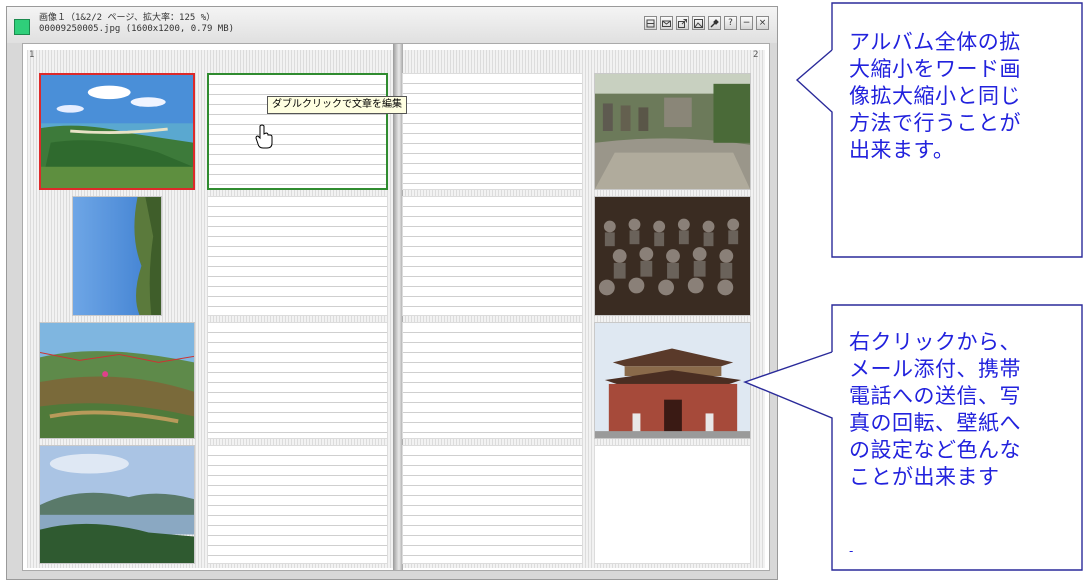 This screenshot has width=1091, height=585. What do you see at coordinates (137, 29) in the screenshot?
I see `file-info: 00009250005.jpg (1600x1200, 0.79 MB)` at bounding box center [137, 29].